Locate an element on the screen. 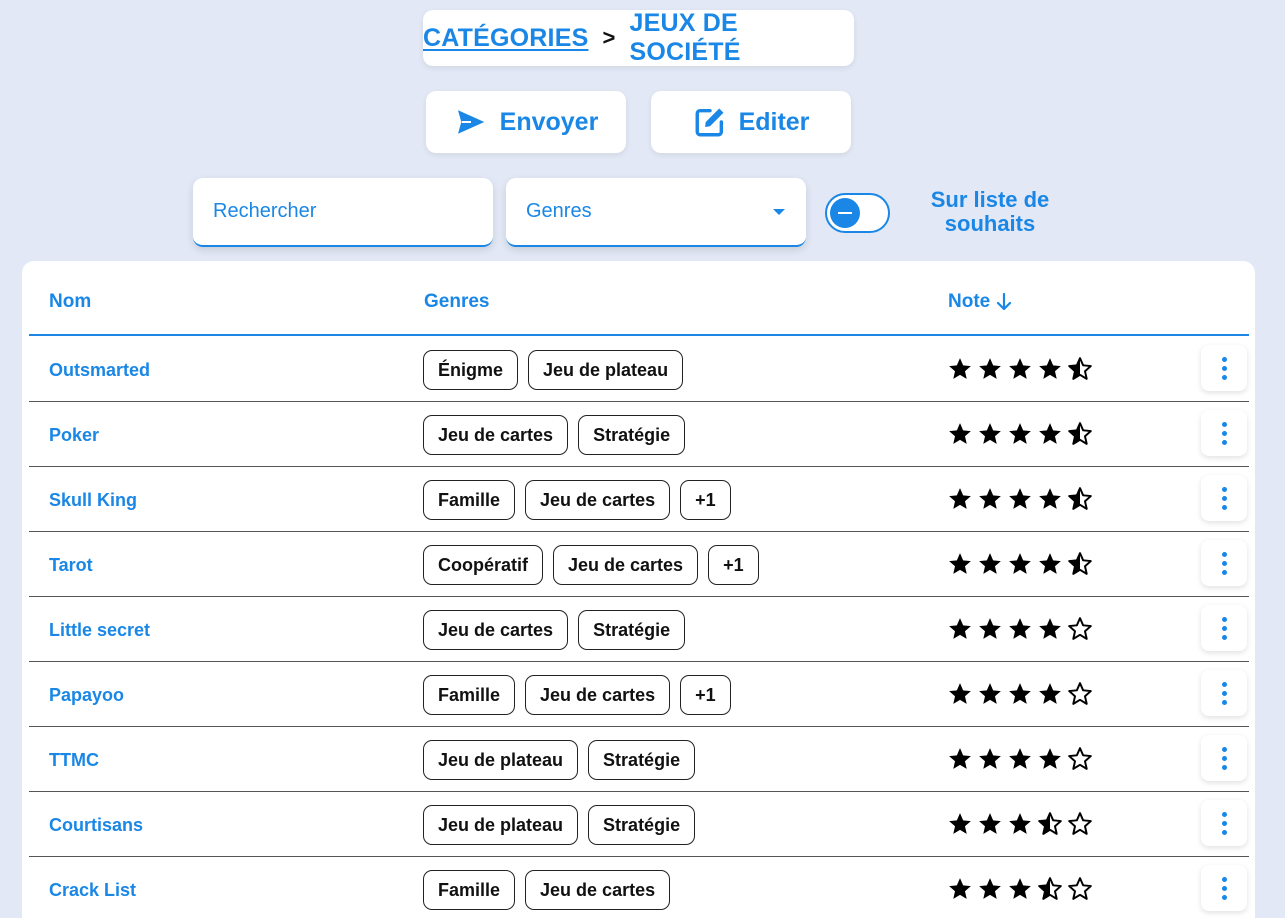 The width and height of the screenshot is (1285, 918). edit-button: Editer is located at coordinates (751, 122).